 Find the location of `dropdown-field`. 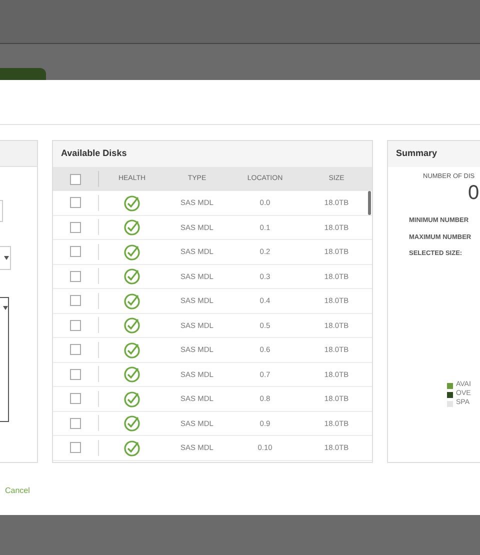

dropdown-field is located at coordinates (5, 258).